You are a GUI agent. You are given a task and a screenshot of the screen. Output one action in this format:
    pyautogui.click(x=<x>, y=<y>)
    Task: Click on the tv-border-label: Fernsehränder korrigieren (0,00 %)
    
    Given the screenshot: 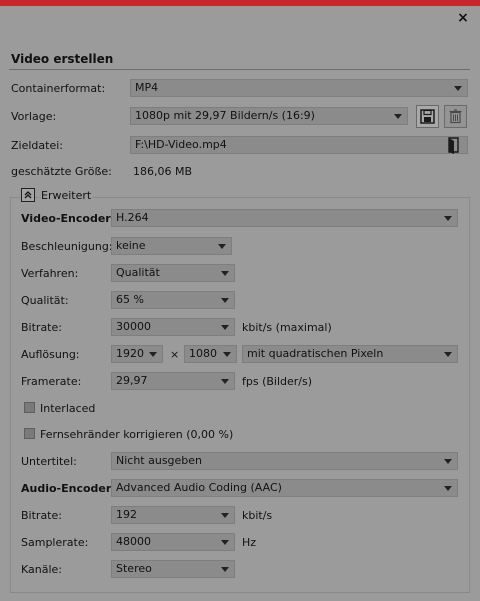 What is the action you would take?
    pyautogui.click(x=137, y=434)
    